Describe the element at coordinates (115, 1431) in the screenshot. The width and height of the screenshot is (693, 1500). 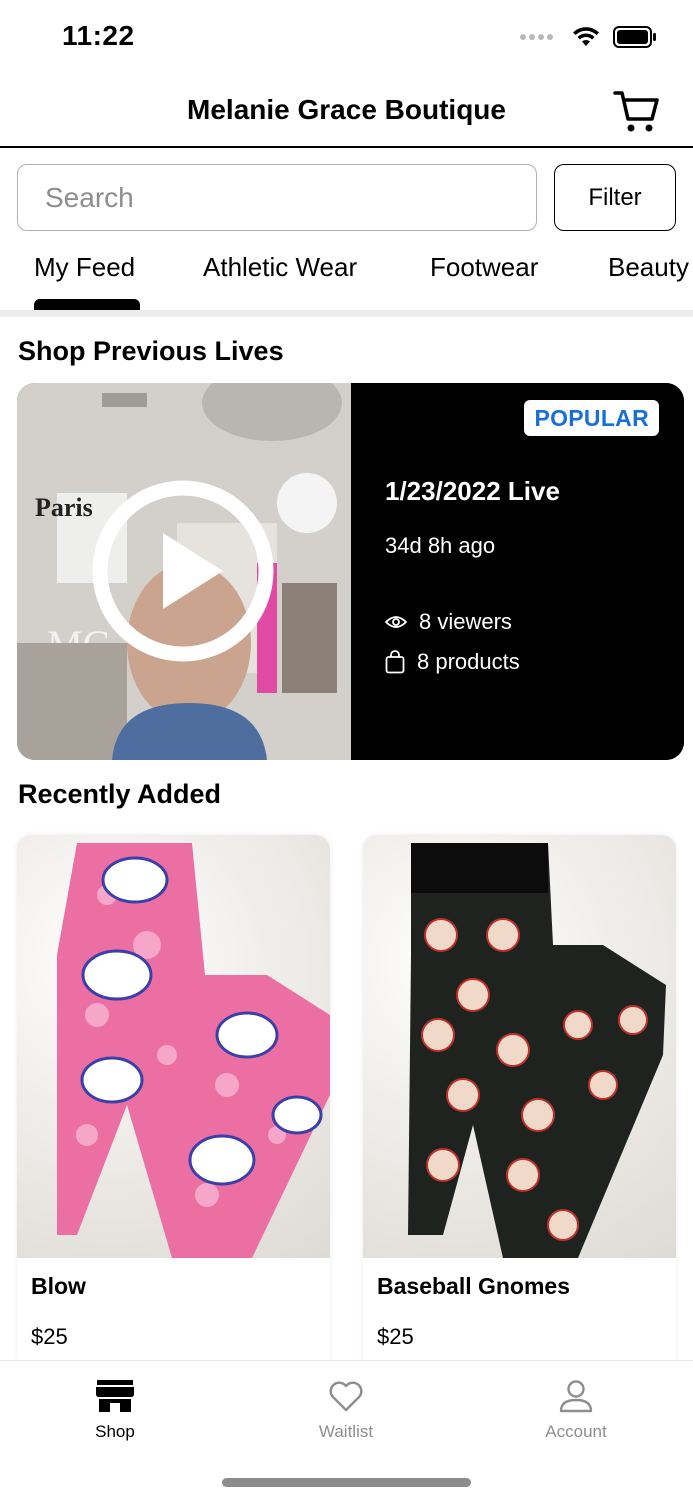
I see `tab-bar-label-shop: Shop` at that location.